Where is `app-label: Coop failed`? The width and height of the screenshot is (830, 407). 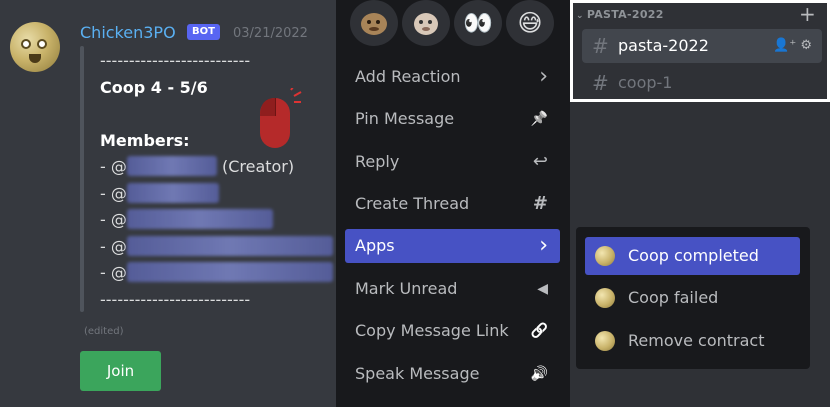
app-label: Coop failed is located at coordinates (673, 297).